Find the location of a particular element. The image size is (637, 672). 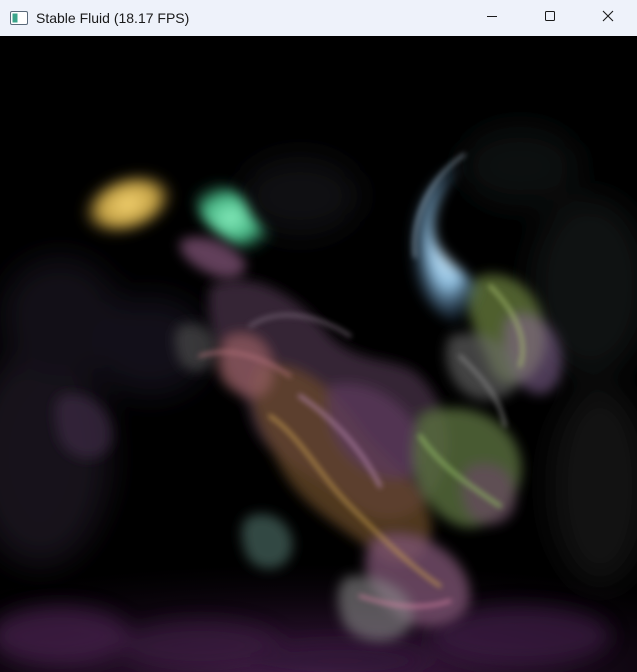

window-controls is located at coordinates (550, 18).